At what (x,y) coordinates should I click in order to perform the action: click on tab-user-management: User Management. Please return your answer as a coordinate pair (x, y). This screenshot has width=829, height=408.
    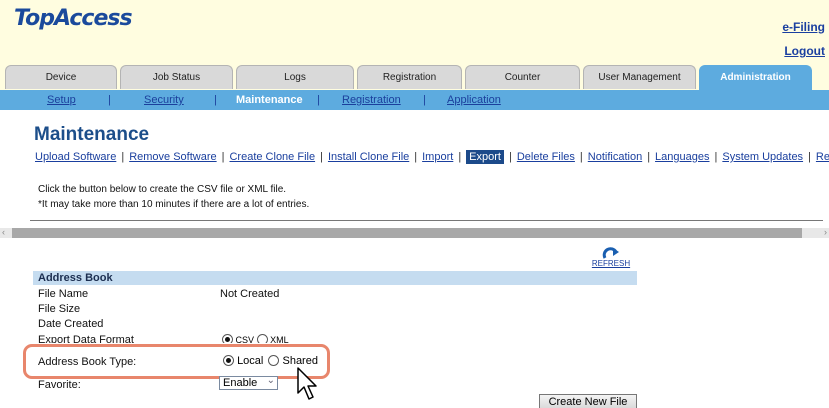
    Looking at the image, I should click on (639, 77).